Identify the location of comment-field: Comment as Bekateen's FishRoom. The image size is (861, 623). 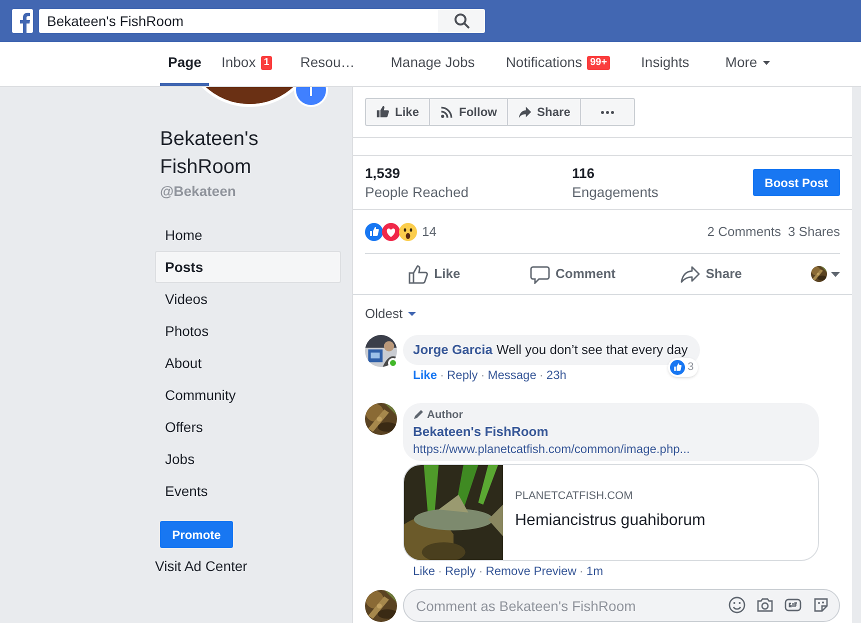
(621, 605).